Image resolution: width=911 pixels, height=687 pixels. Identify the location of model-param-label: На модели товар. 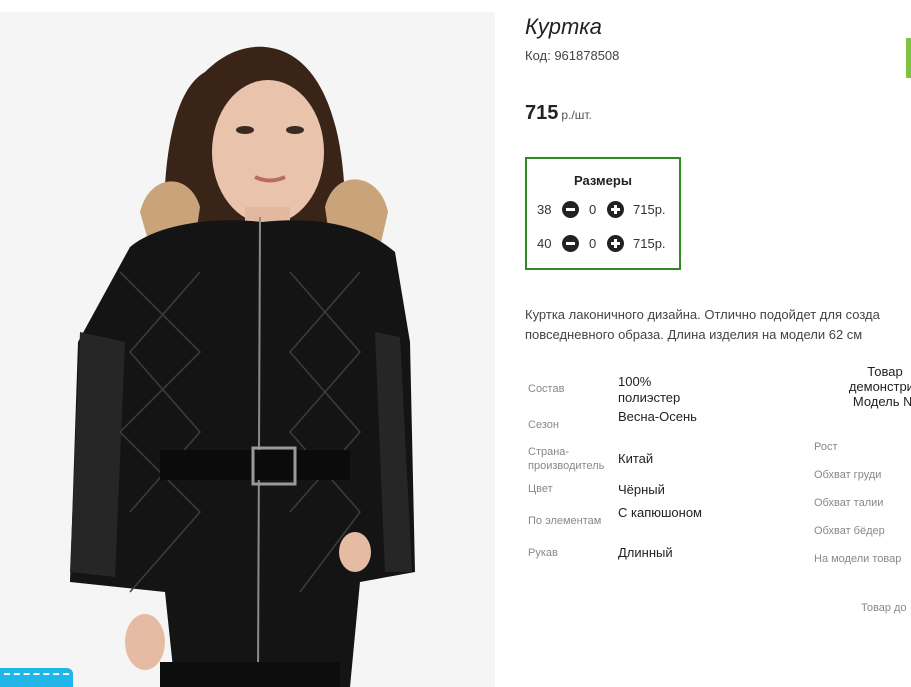
(858, 559).